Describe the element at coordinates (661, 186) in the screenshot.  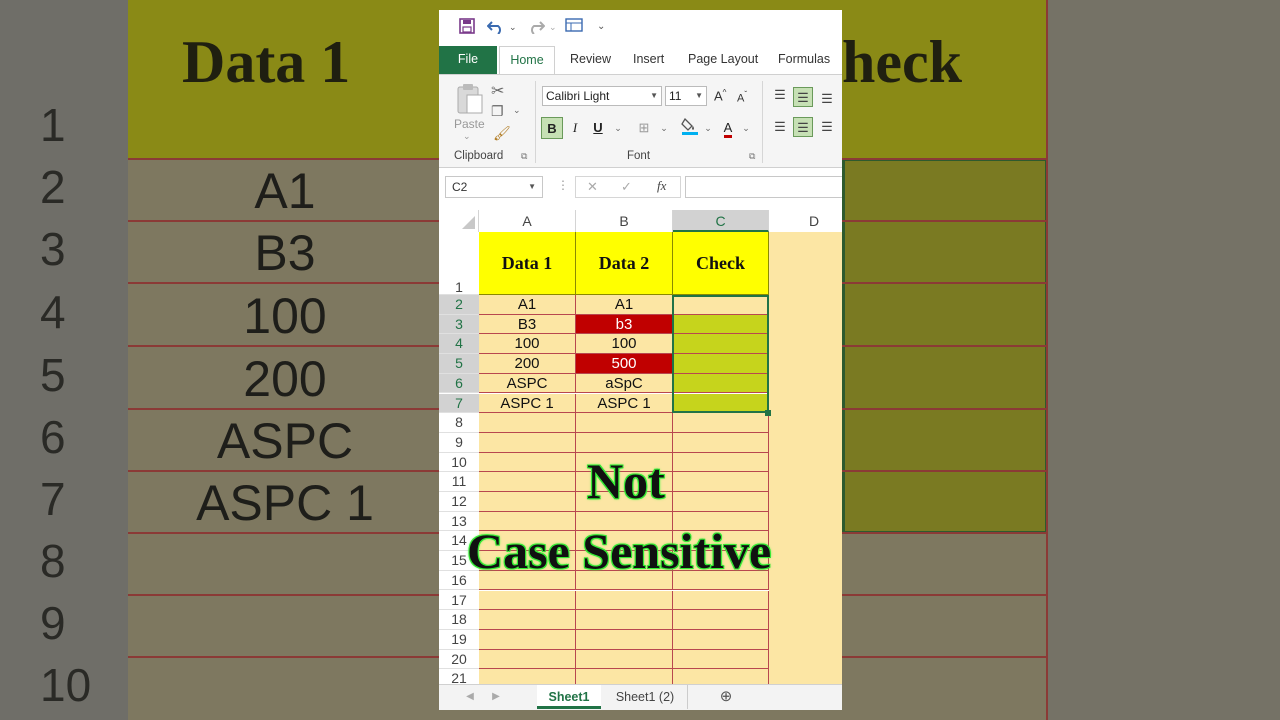
I see `insert-function-icon: fx` at that location.